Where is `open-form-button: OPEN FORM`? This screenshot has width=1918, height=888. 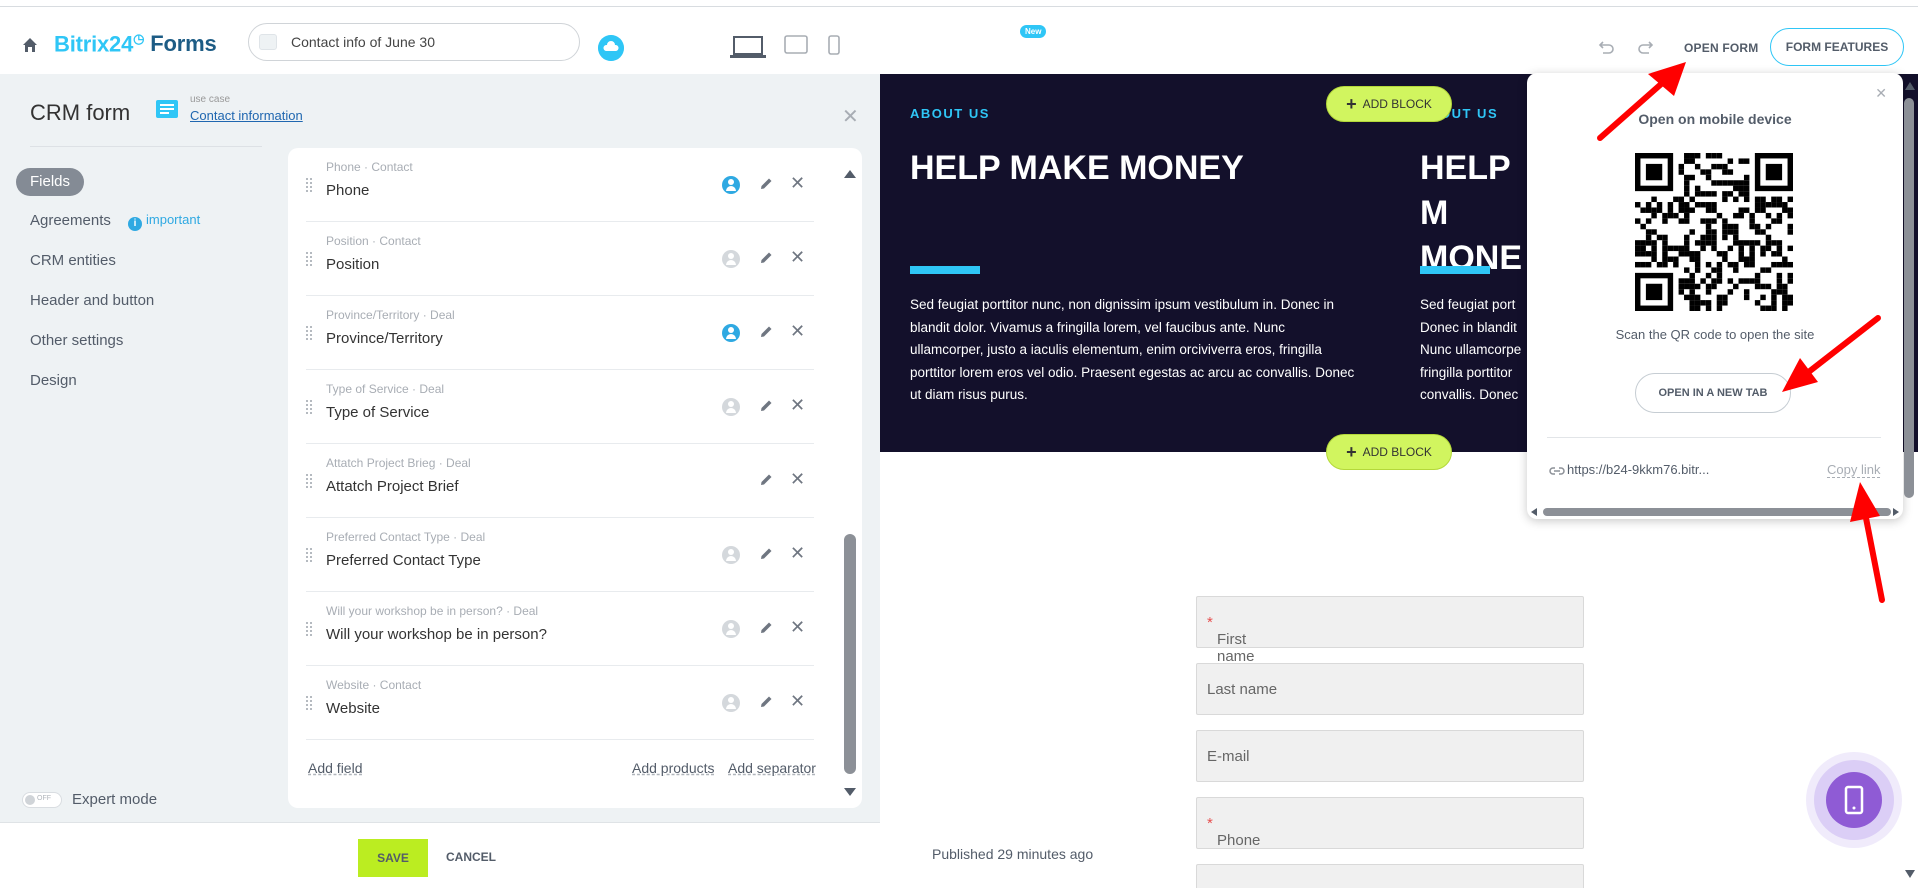 open-form-button: OPEN FORM is located at coordinates (1721, 48).